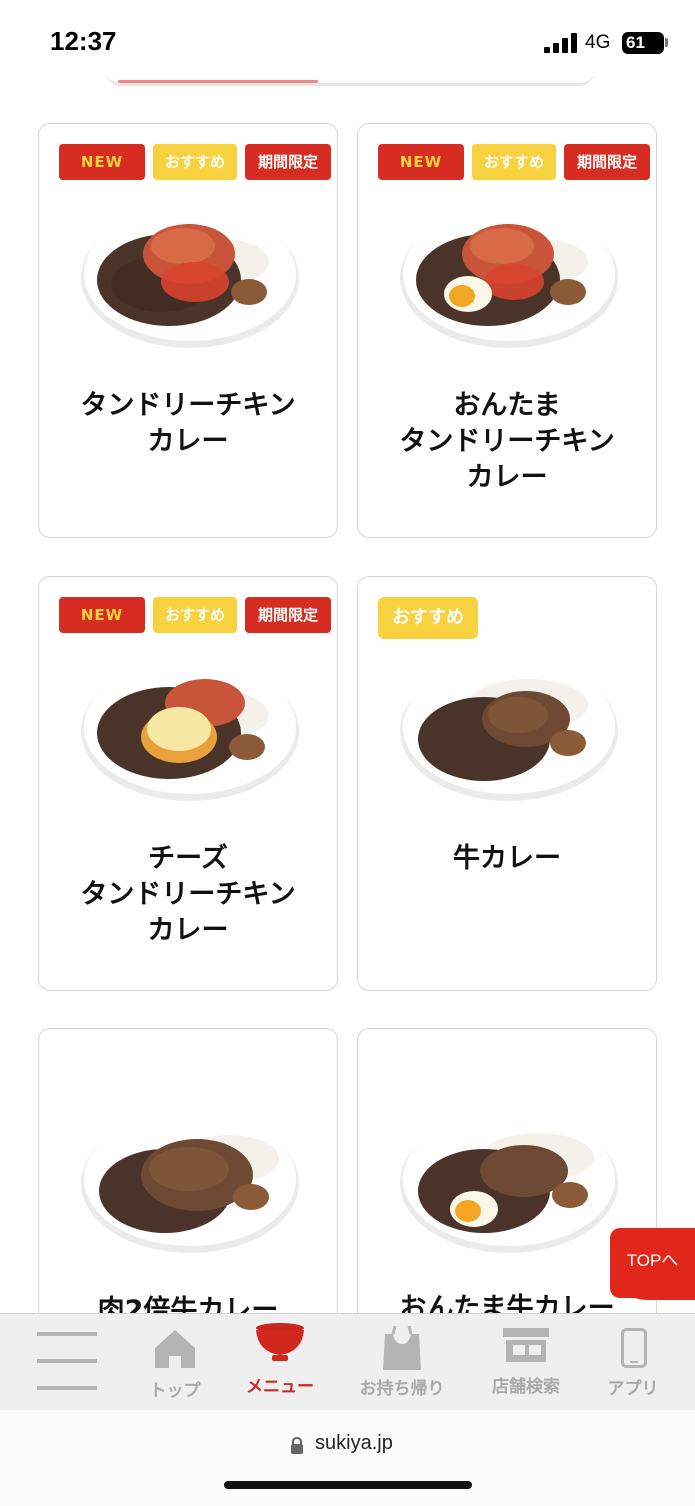 This screenshot has width=695, height=1506. I want to click on menu-card-beef-curry: おすすめ 牛カレー, so click(507, 783).